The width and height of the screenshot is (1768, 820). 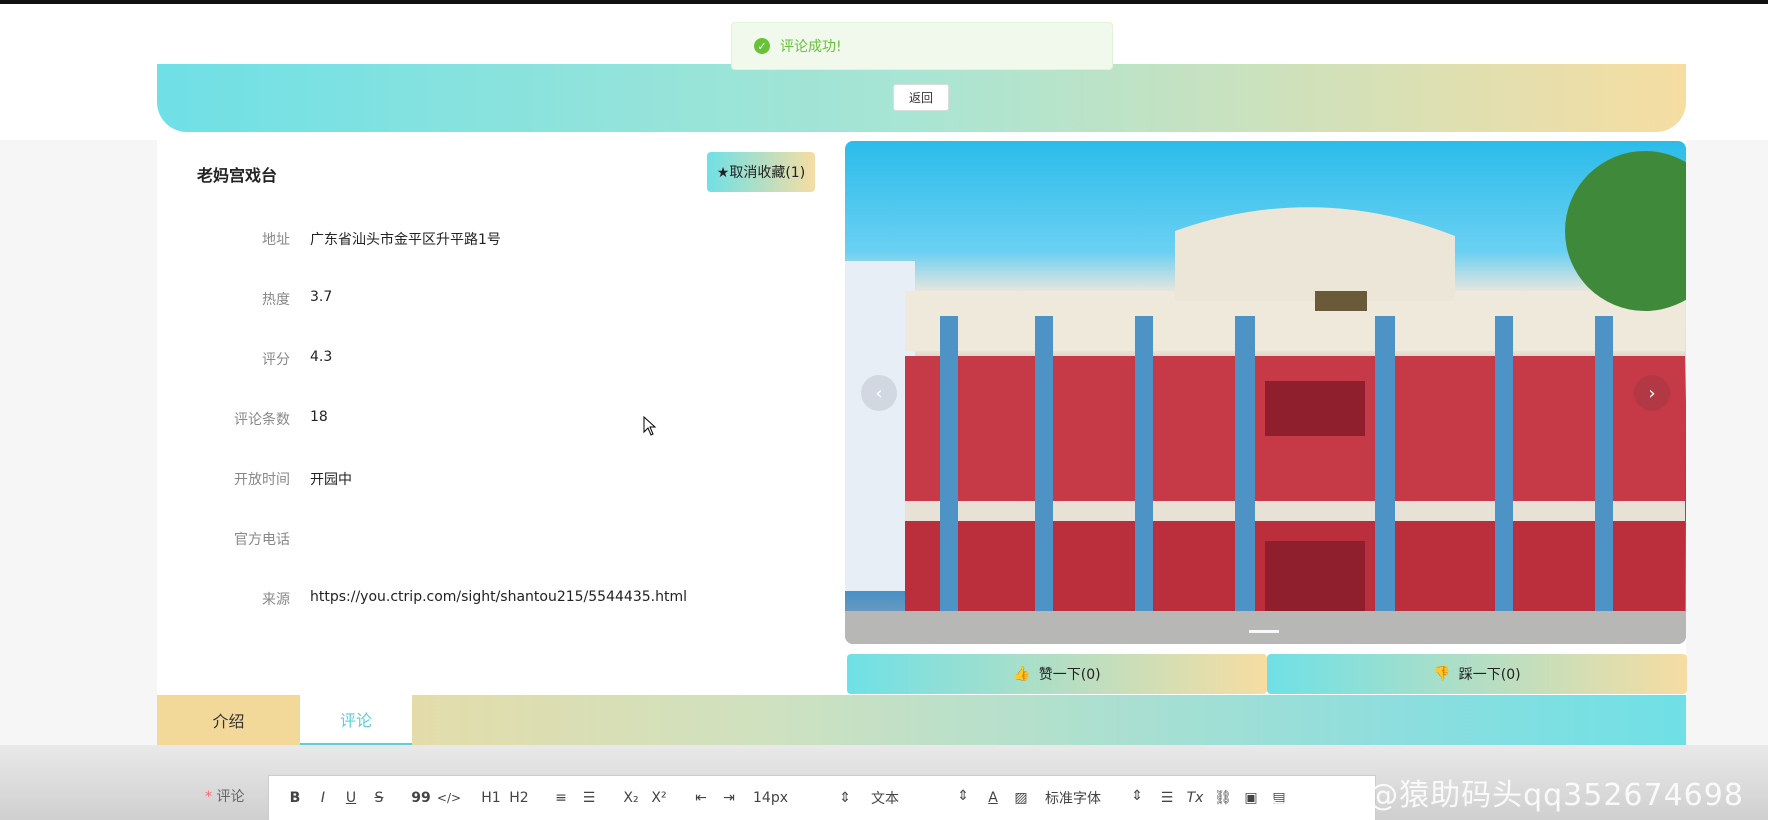 I want to click on field-value-open-time: 开园中, so click(x=331, y=480).